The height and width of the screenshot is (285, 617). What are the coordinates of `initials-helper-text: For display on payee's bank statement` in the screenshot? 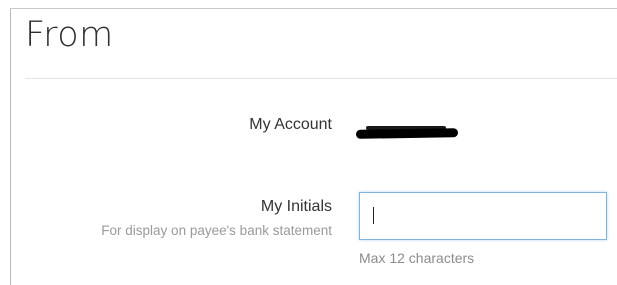 It's located at (216, 230).